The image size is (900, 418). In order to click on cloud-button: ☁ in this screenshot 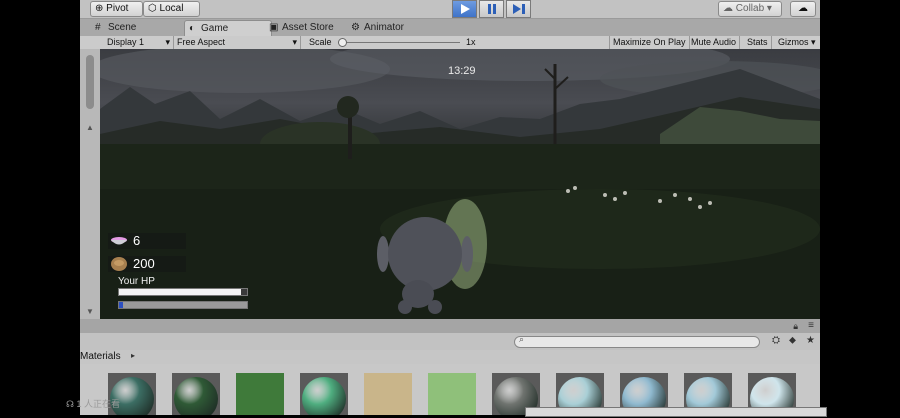, I will do `click(803, 9)`.